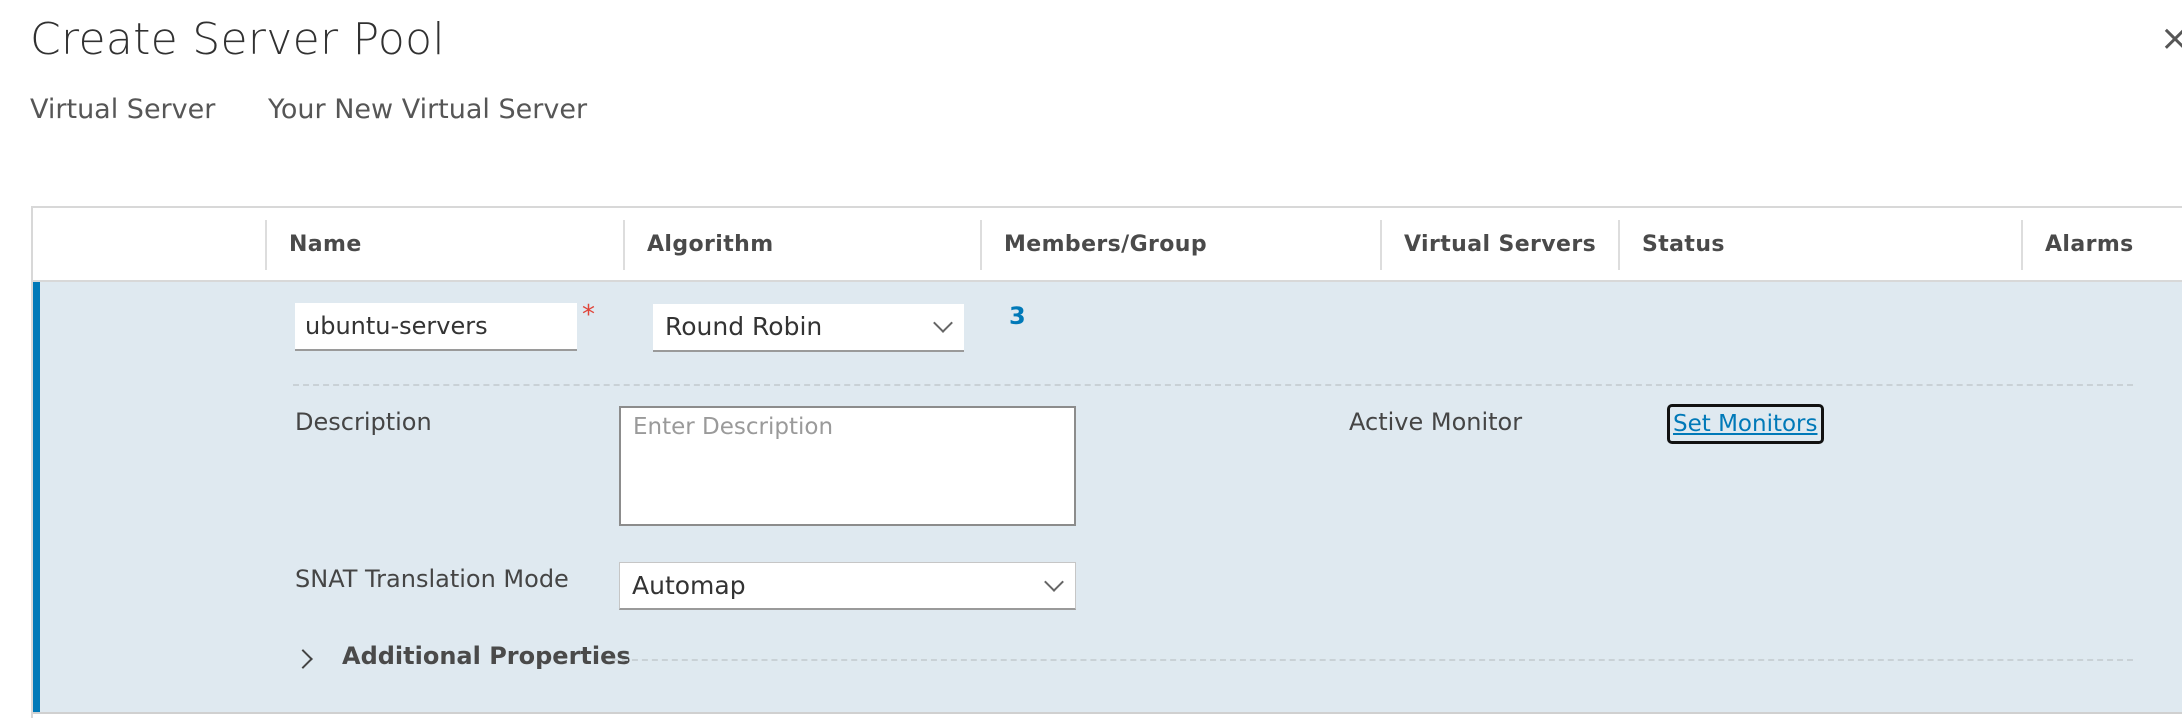  What do you see at coordinates (1372, 660) in the screenshot?
I see `section-separator` at bounding box center [1372, 660].